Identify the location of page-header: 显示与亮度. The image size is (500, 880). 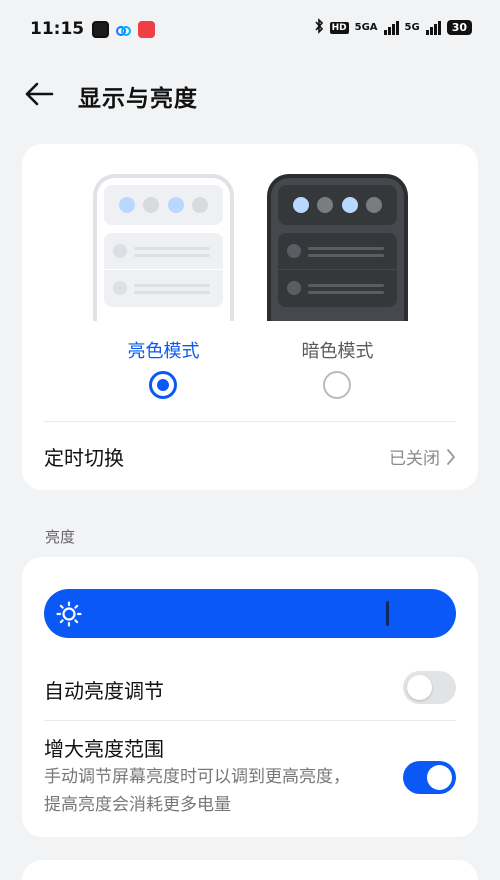
(250, 94).